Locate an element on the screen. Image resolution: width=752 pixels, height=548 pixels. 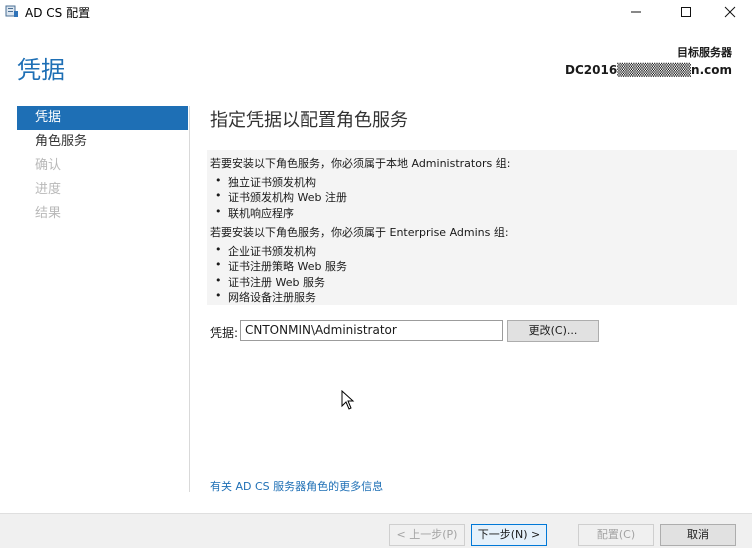
enterprise-intro: 若要安装以下角色服务，你必须属于 Enterprise Admins 组: is located at coordinates (359, 232).